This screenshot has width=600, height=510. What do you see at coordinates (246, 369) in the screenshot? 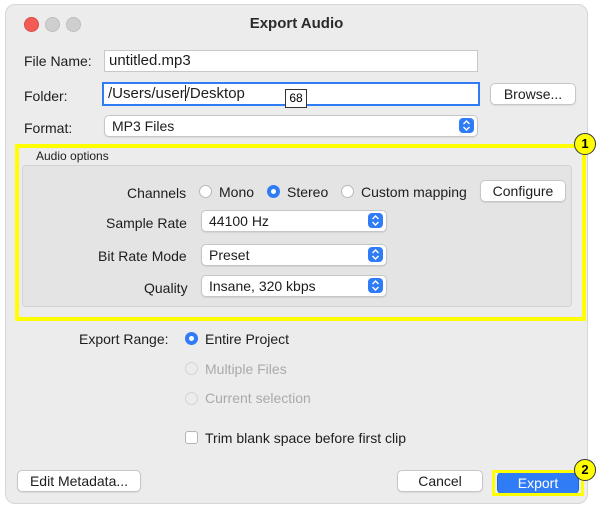
I see `range-multiple-files-label: Multiple Files` at bounding box center [246, 369].